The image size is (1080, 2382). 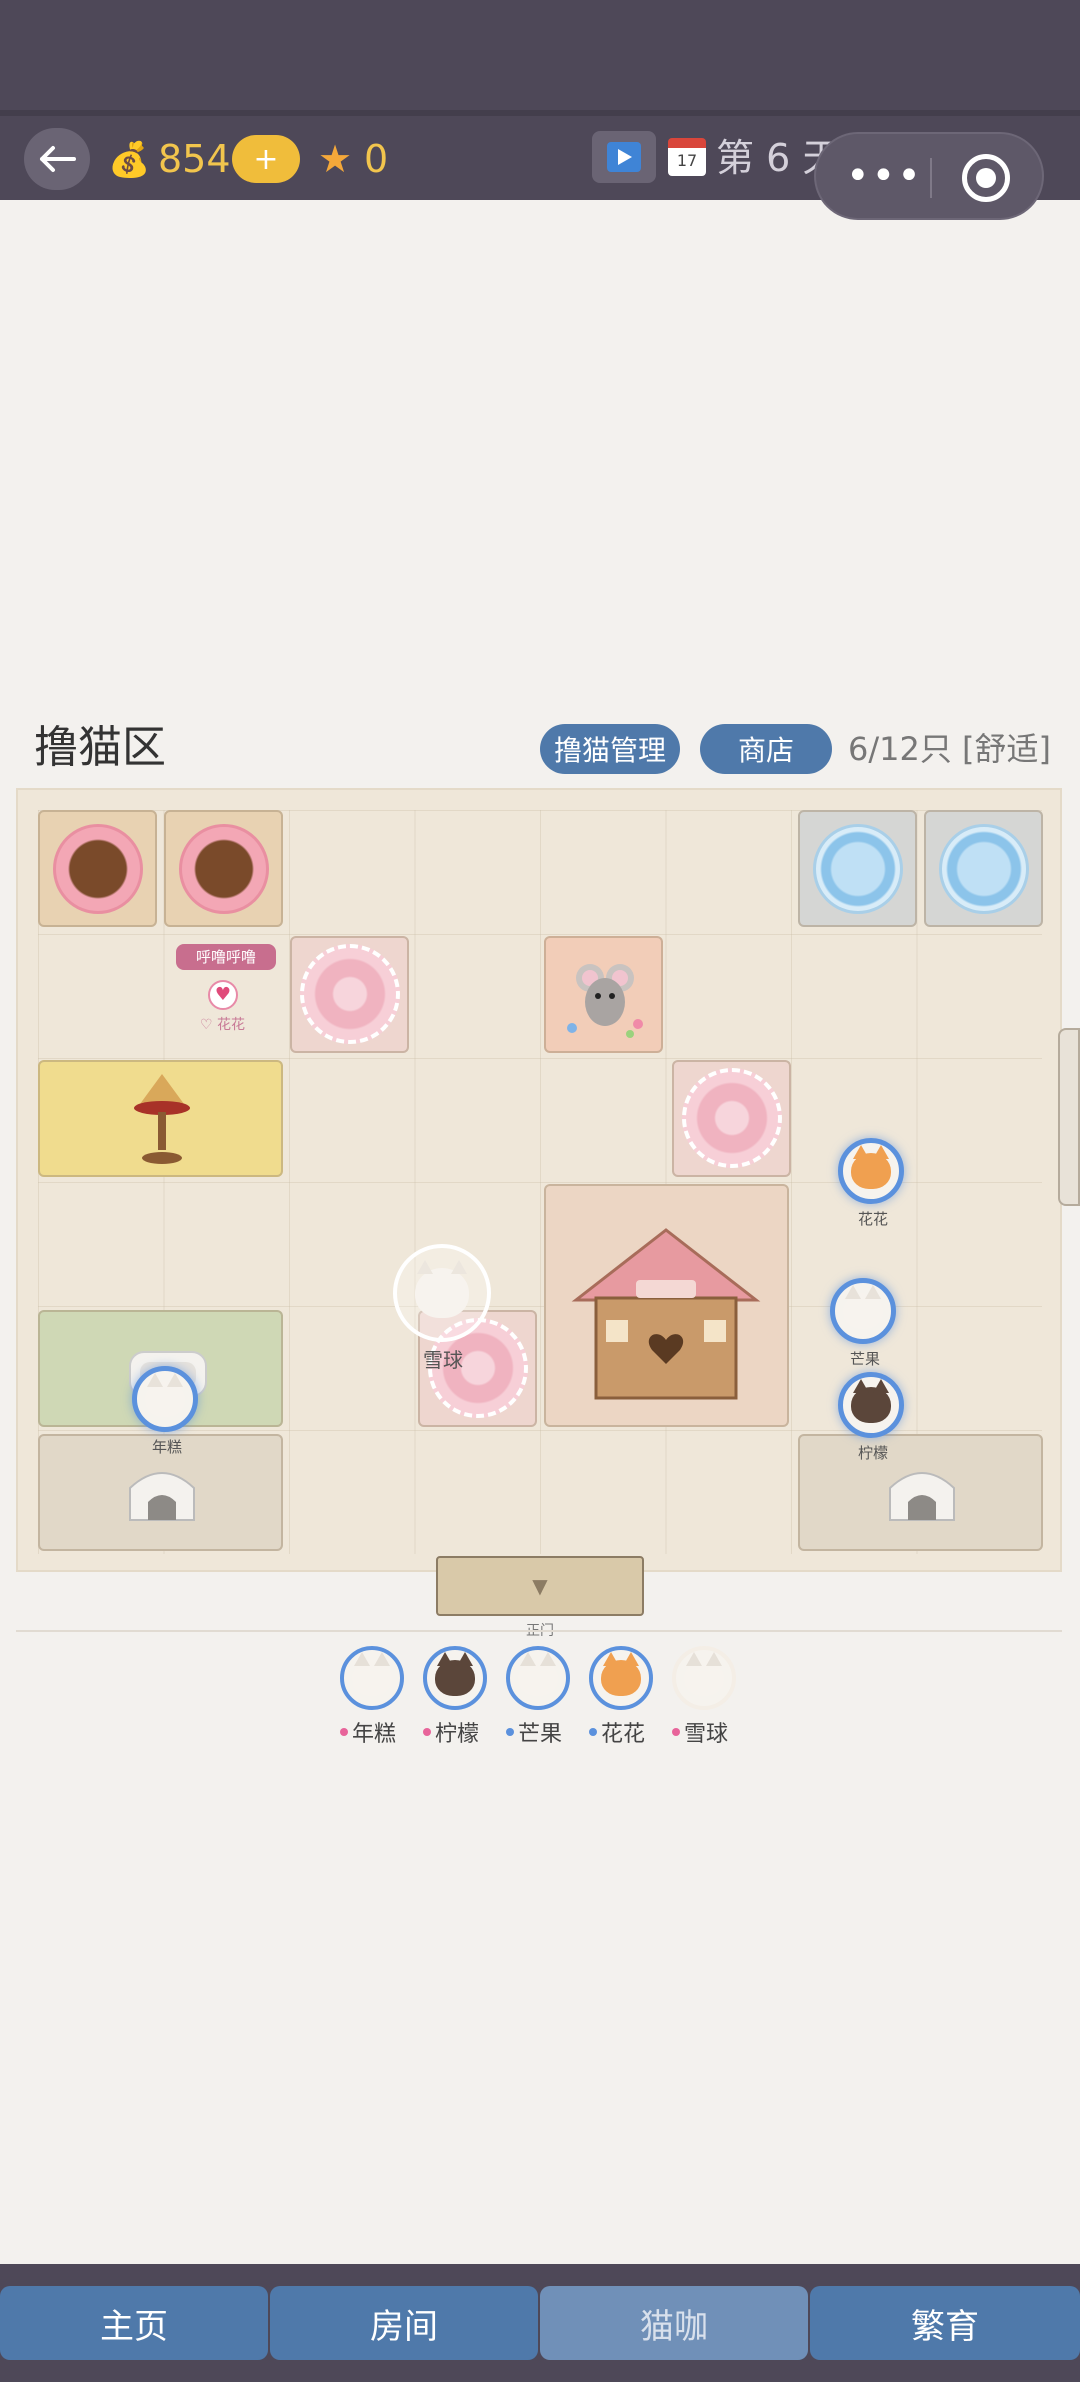 I want to click on divider, so click(x=539, y=1631).